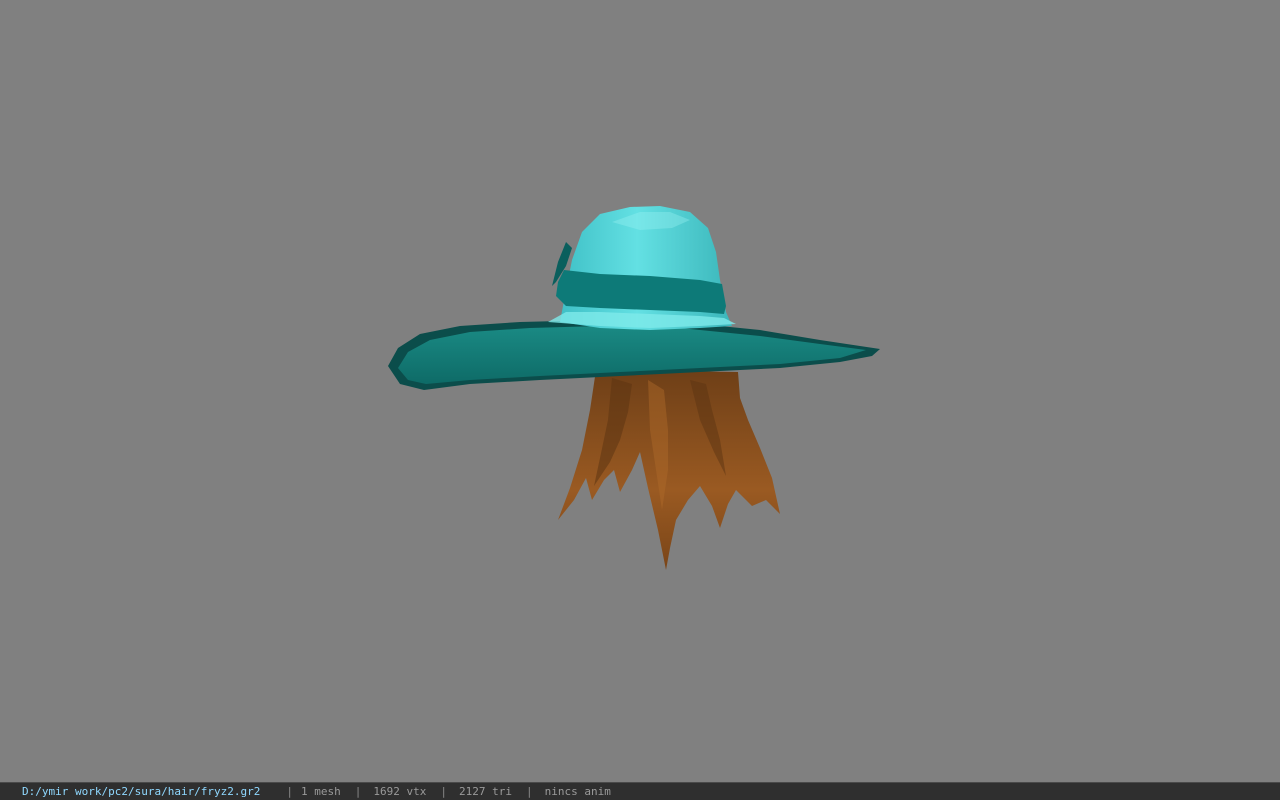 This screenshot has width=1280, height=800. What do you see at coordinates (669, 470) in the screenshot?
I see `hair-mesh` at bounding box center [669, 470].